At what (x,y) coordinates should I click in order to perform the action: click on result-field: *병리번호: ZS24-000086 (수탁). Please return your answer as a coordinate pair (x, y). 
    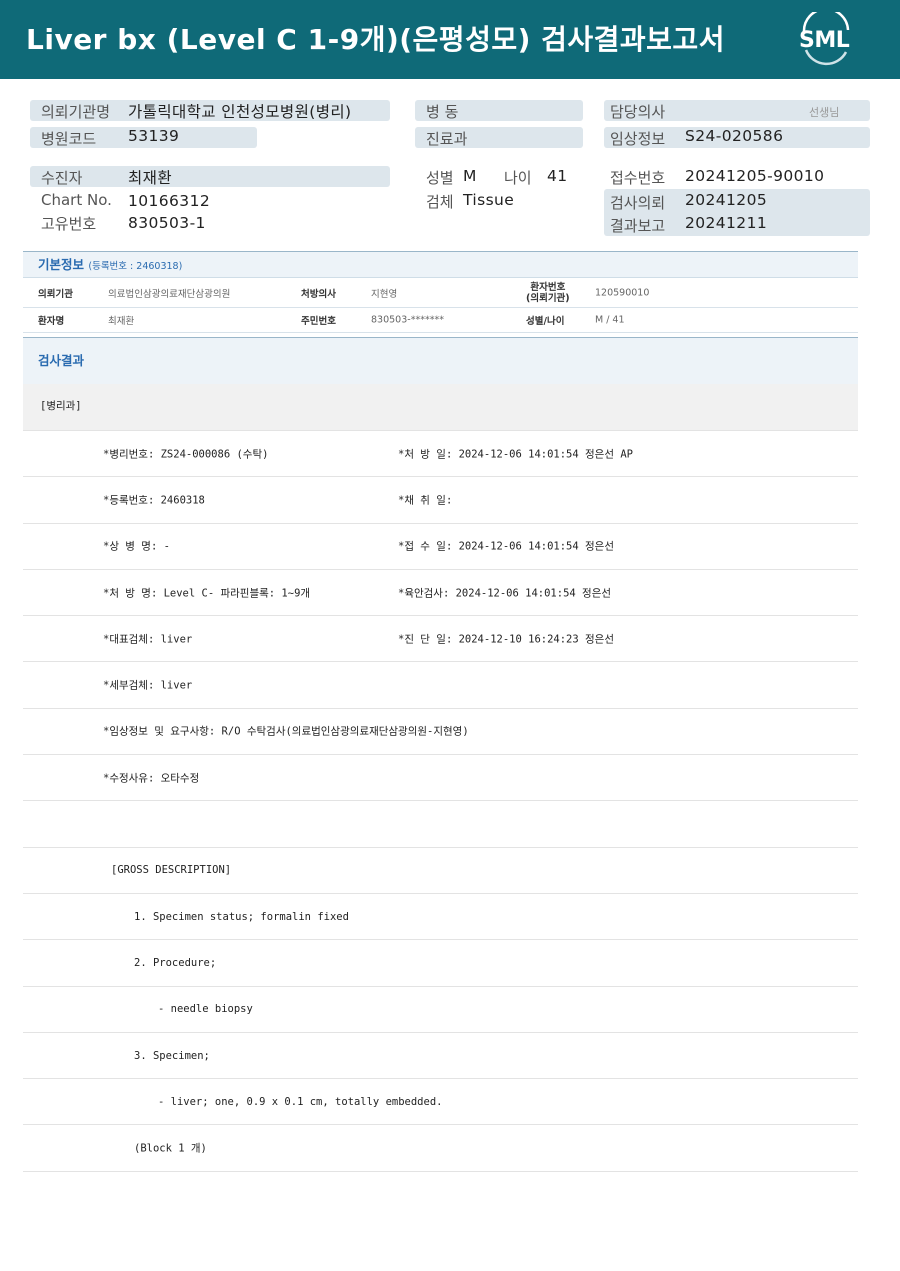
    Looking at the image, I should click on (186, 454).